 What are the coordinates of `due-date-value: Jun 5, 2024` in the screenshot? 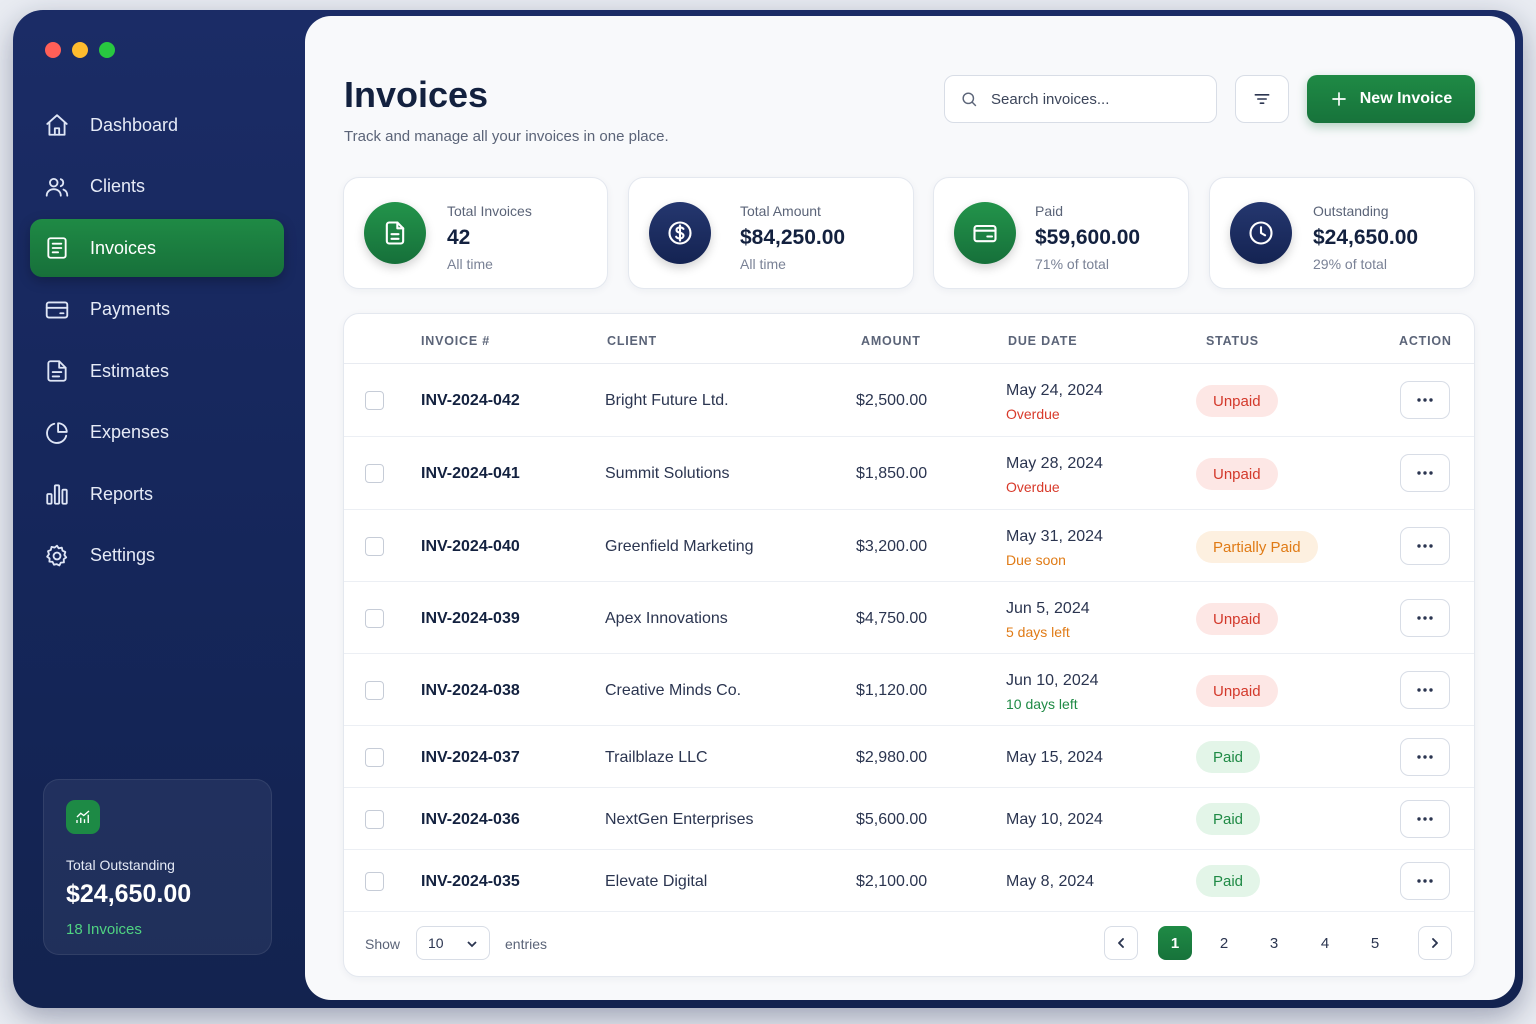 It's located at (1048, 608).